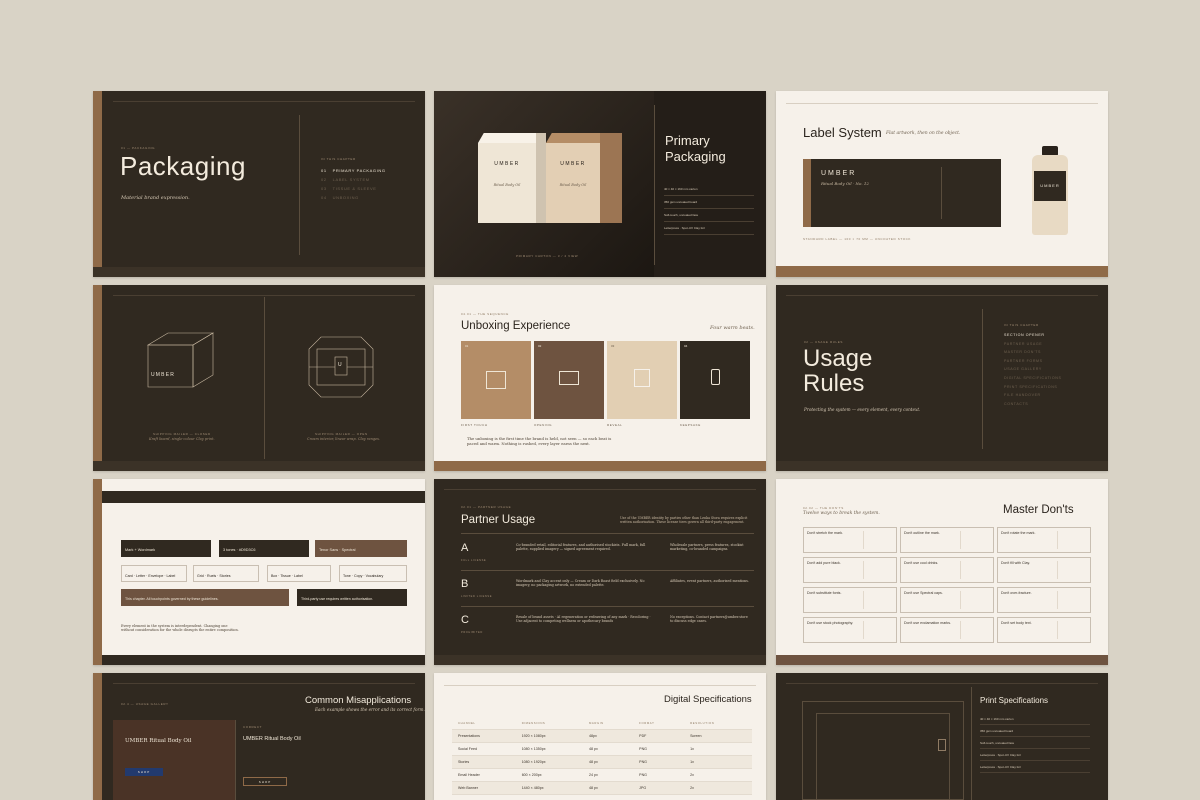 The height and width of the screenshot is (800, 1200). Describe the element at coordinates (687, 140) in the screenshot. I see `slide-title-1: Primary` at that location.